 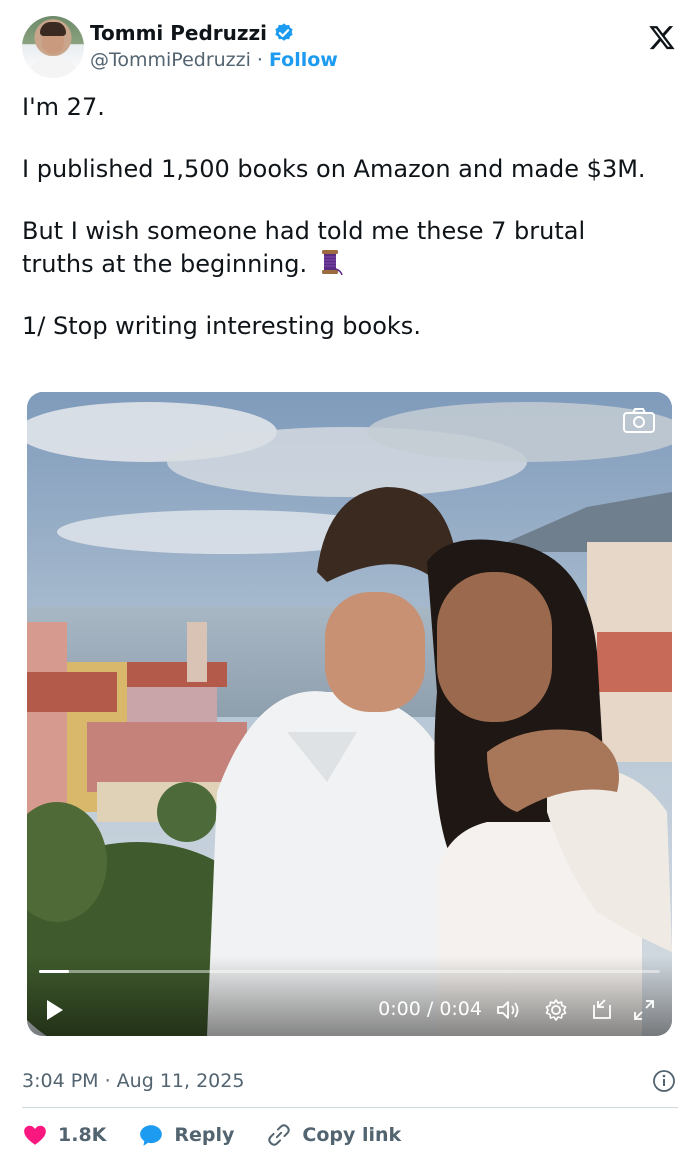 What do you see at coordinates (352, 1135) in the screenshot?
I see `copy-link-label: Copy link` at bounding box center [352, 1135].